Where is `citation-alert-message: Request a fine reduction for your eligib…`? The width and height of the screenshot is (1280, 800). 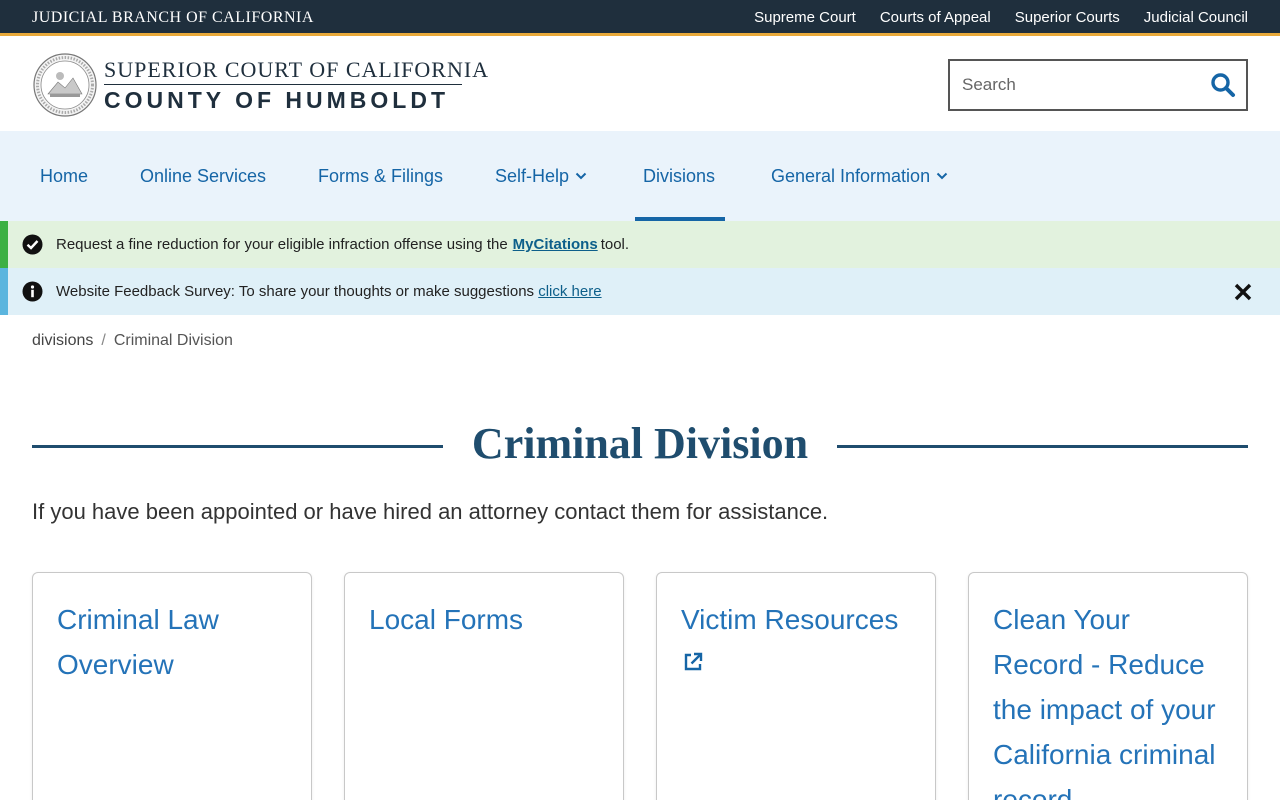
citation-alert-message: Request a fine reduction for your eligib… is located at coordinates (282, 244).